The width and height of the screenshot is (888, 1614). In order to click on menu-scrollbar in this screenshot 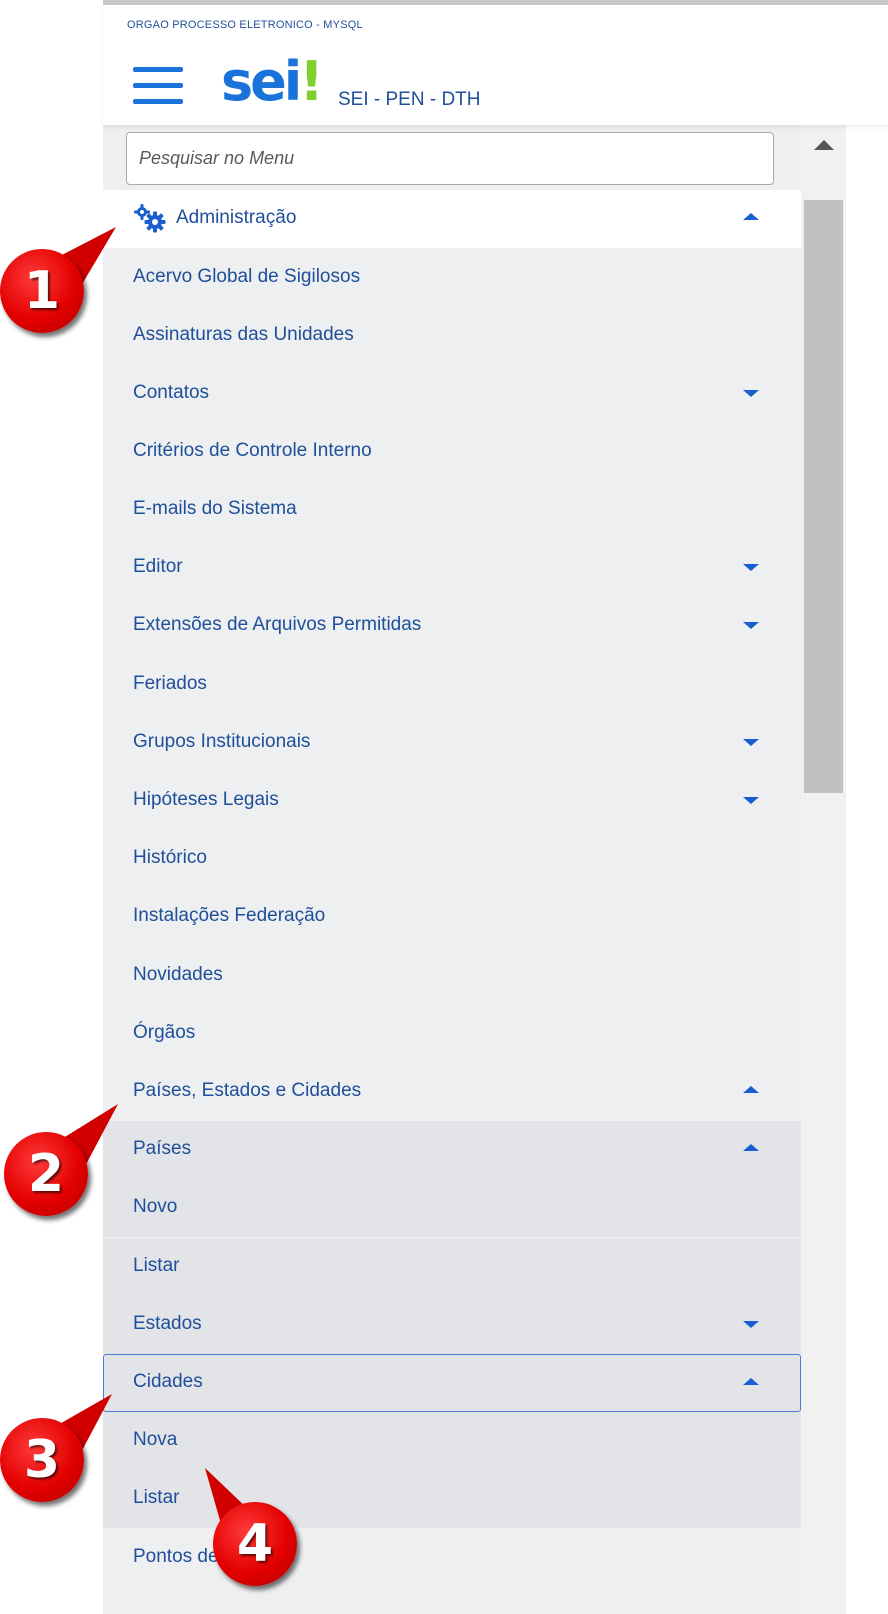, I will do `click(823, 869)`.